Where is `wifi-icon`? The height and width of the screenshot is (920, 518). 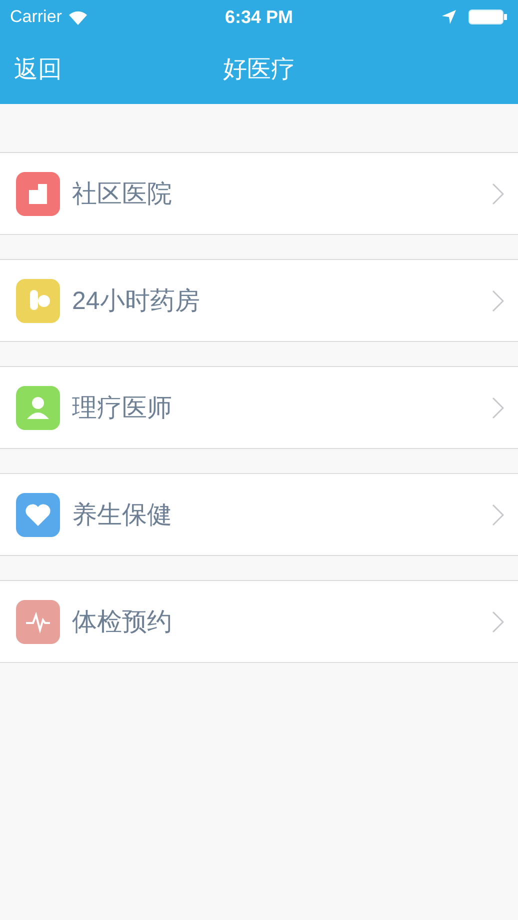
wifi-icon is located at coordinates (78, 17).